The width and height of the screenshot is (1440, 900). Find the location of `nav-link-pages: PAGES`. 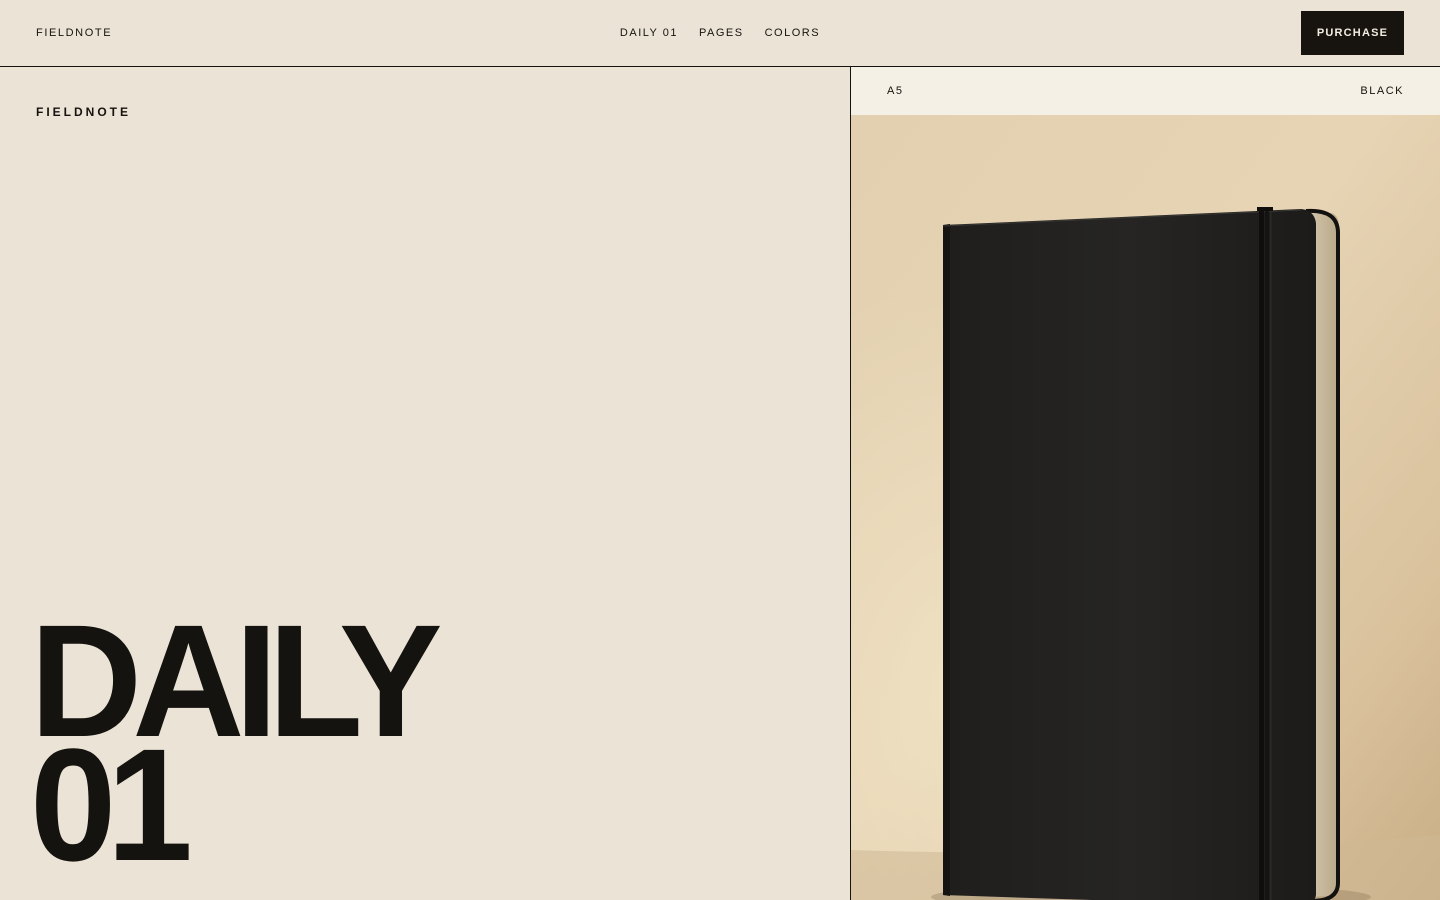

nav-link-pages: PAGES is located at coordinates (721, 33).